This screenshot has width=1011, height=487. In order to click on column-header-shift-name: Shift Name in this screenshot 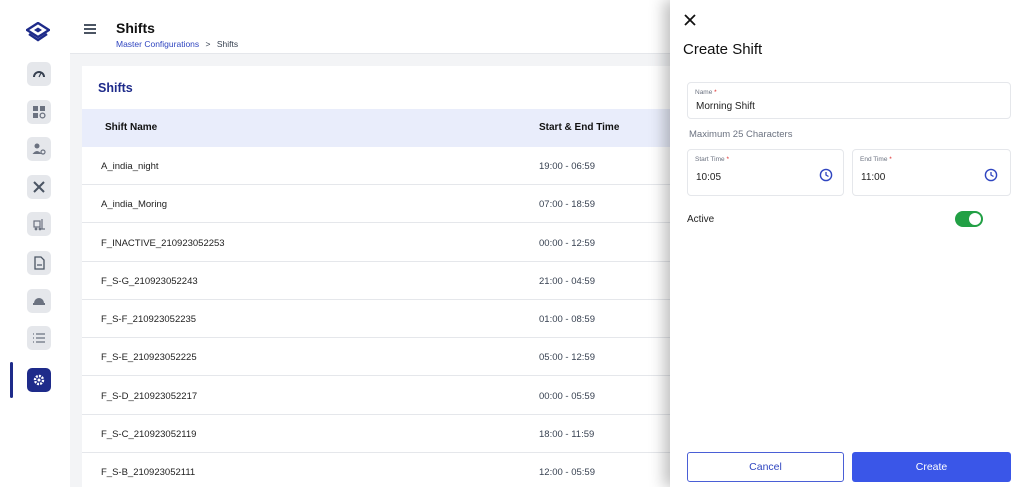, I will do `click(131, 127)`.